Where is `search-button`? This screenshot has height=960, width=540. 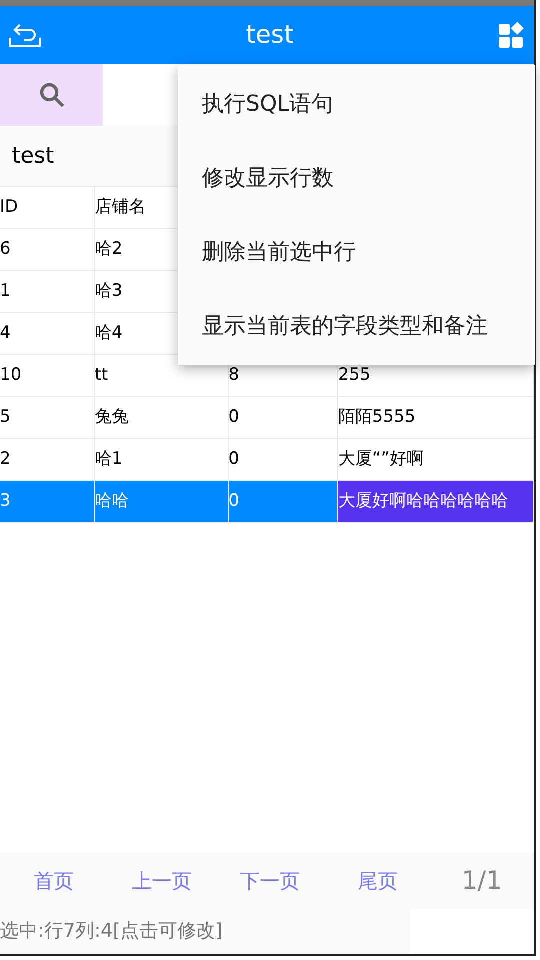
search-button is located at coordinates (51, 95).